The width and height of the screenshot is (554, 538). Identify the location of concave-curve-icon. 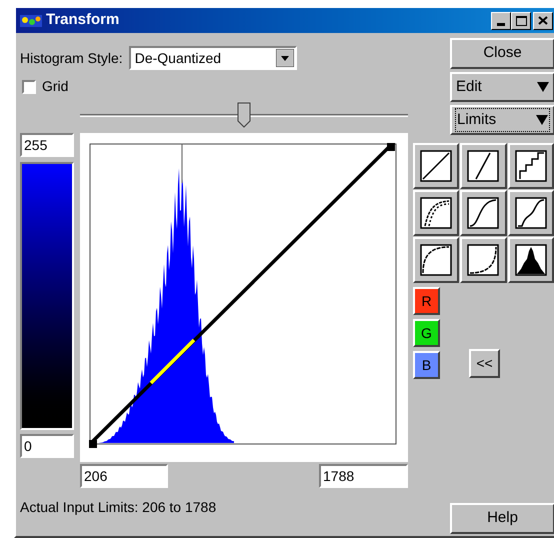
(483, 260).